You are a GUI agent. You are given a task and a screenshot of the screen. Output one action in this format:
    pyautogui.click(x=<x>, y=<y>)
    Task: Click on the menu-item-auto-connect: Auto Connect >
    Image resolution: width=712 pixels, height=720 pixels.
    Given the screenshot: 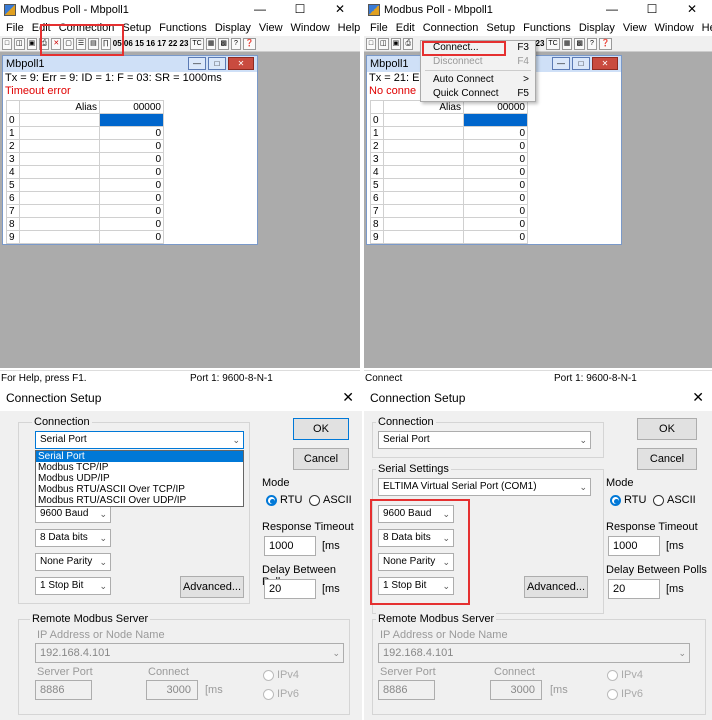 What is the action you would take?
    pyautogui.click(x=478, y=80)
    